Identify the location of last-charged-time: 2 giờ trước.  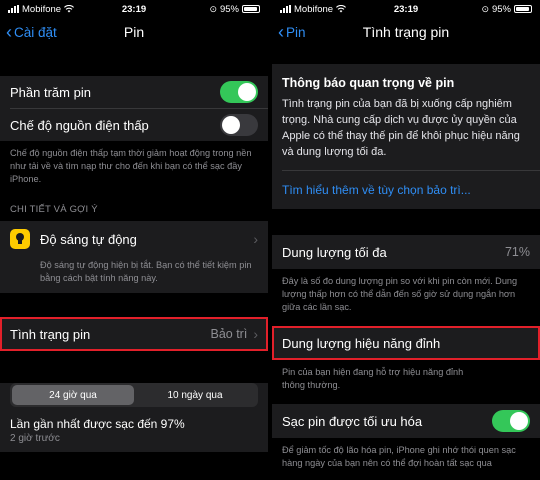
(35, 438).